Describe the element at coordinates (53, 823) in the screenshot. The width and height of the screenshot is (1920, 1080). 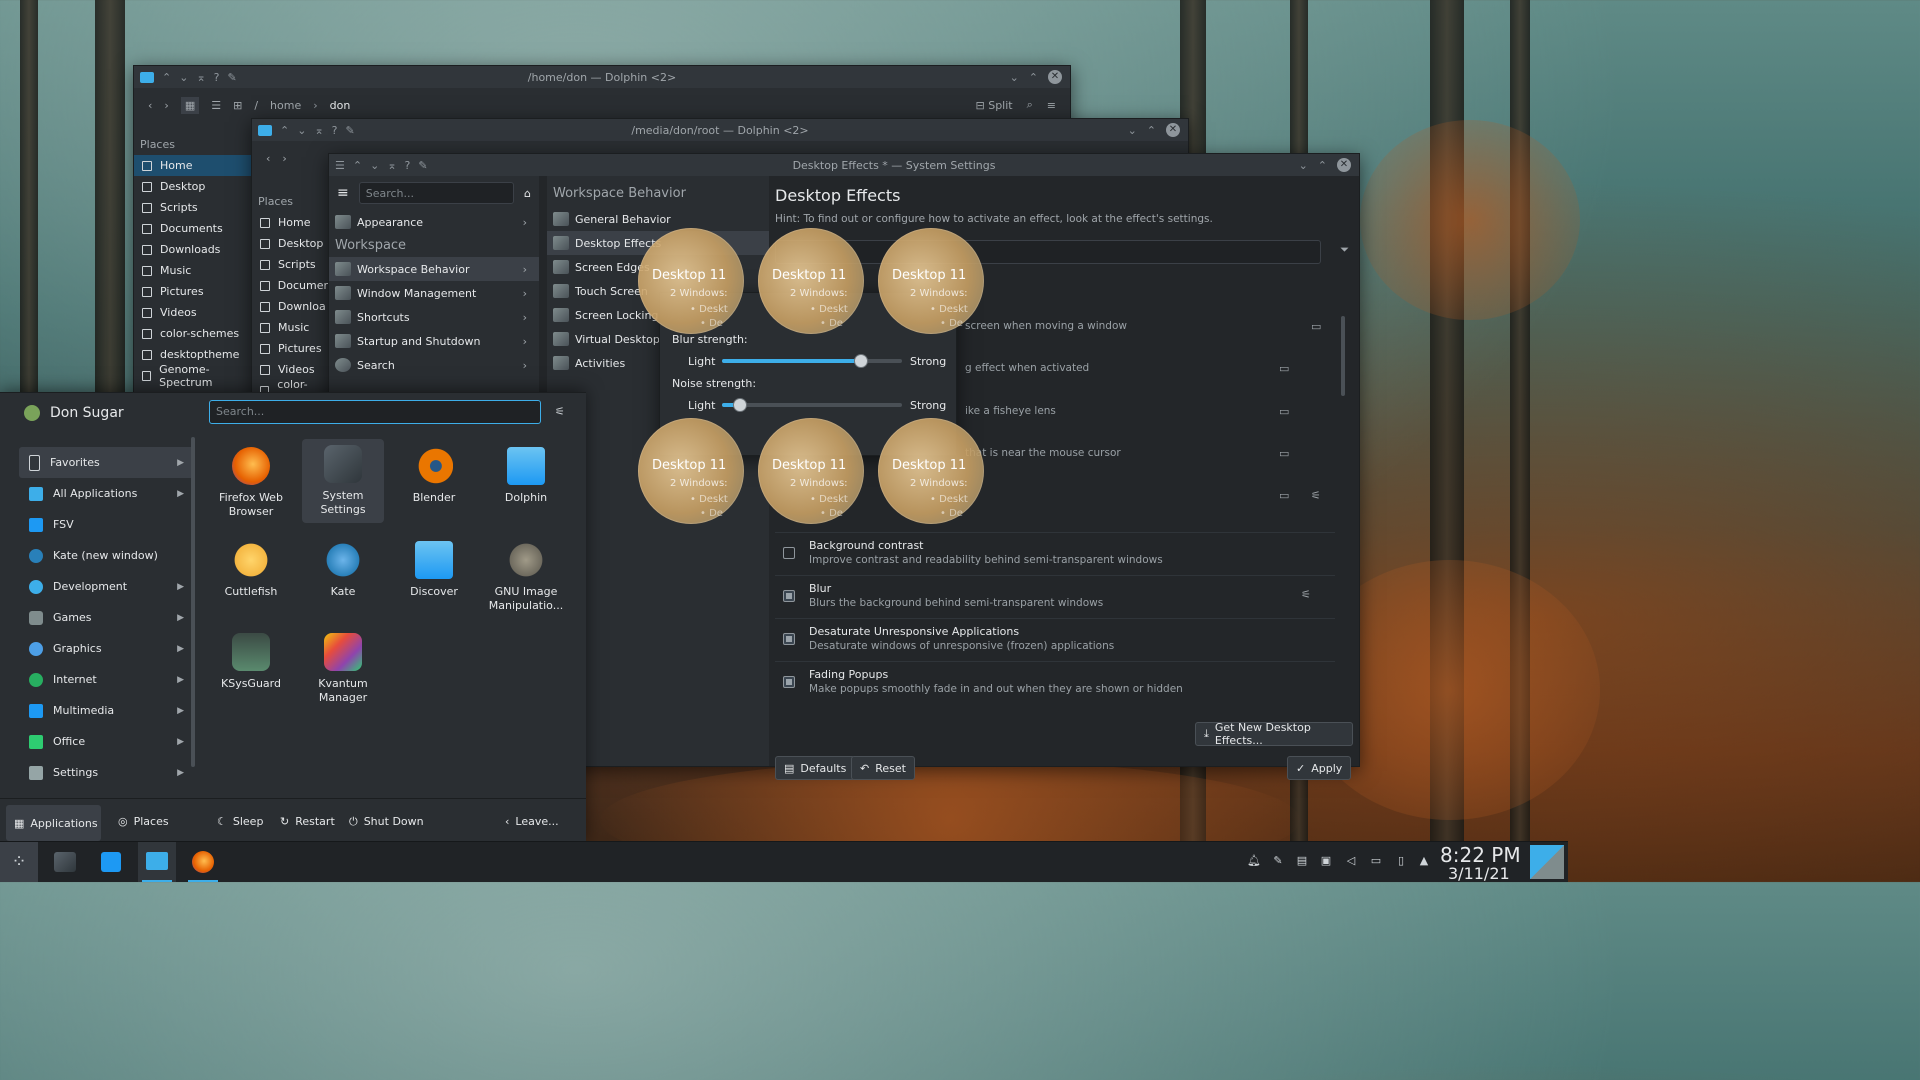
I see `tab-applications: ▦ Applications` at that location.